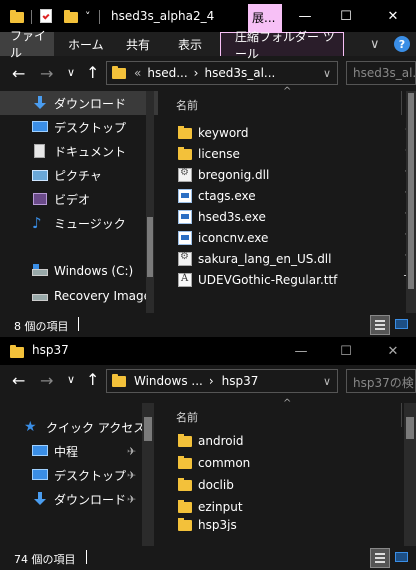  What do you see at coordinates (79, 451) in the screenshot?
I see `nav-item-pinned: 中程 ✈` at bounding box center [79, 451].